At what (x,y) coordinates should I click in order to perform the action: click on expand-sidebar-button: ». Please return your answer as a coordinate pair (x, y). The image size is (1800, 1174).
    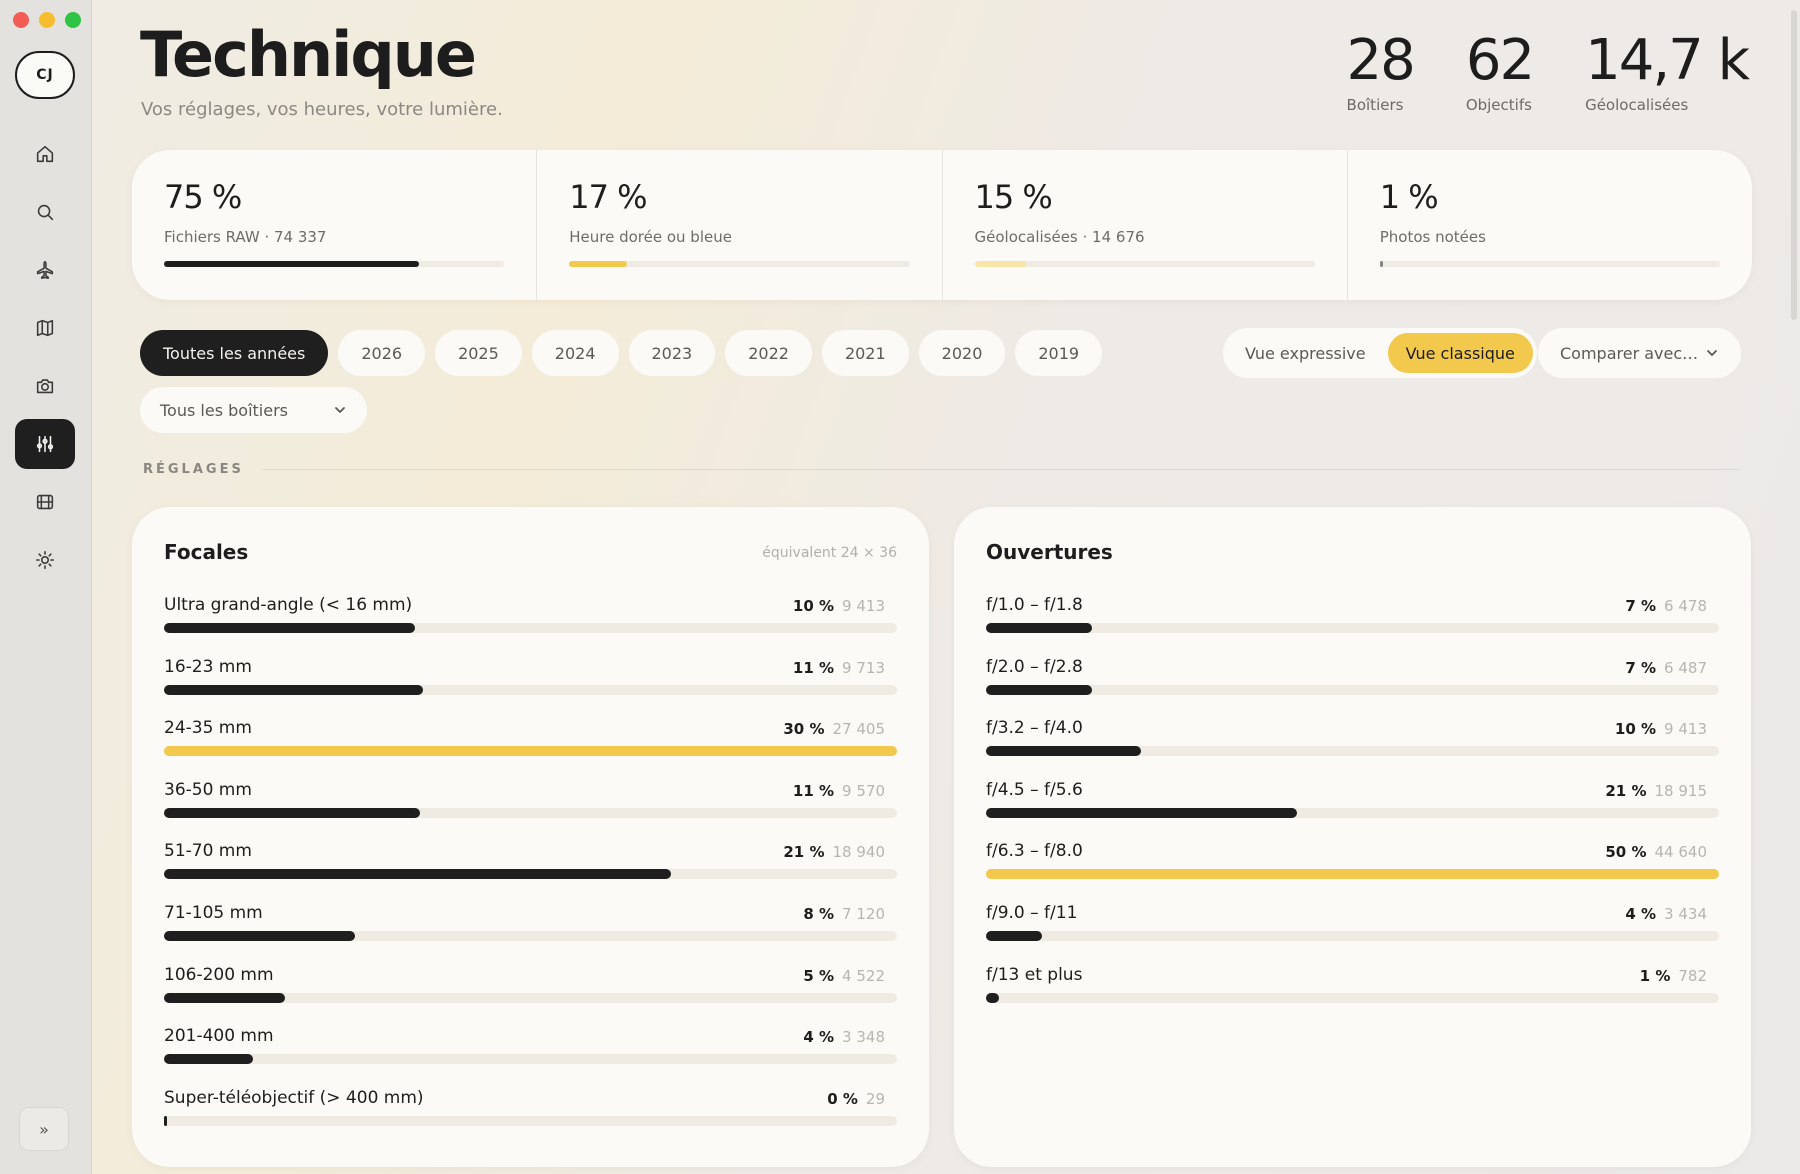
    Looking at the image, I should click on (44, 1129).